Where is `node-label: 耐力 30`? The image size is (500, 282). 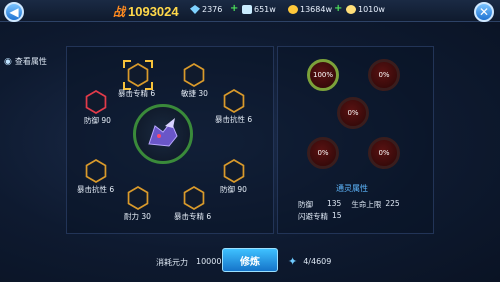 node-label: 耐力 30 is located at coordinates (137, 216).